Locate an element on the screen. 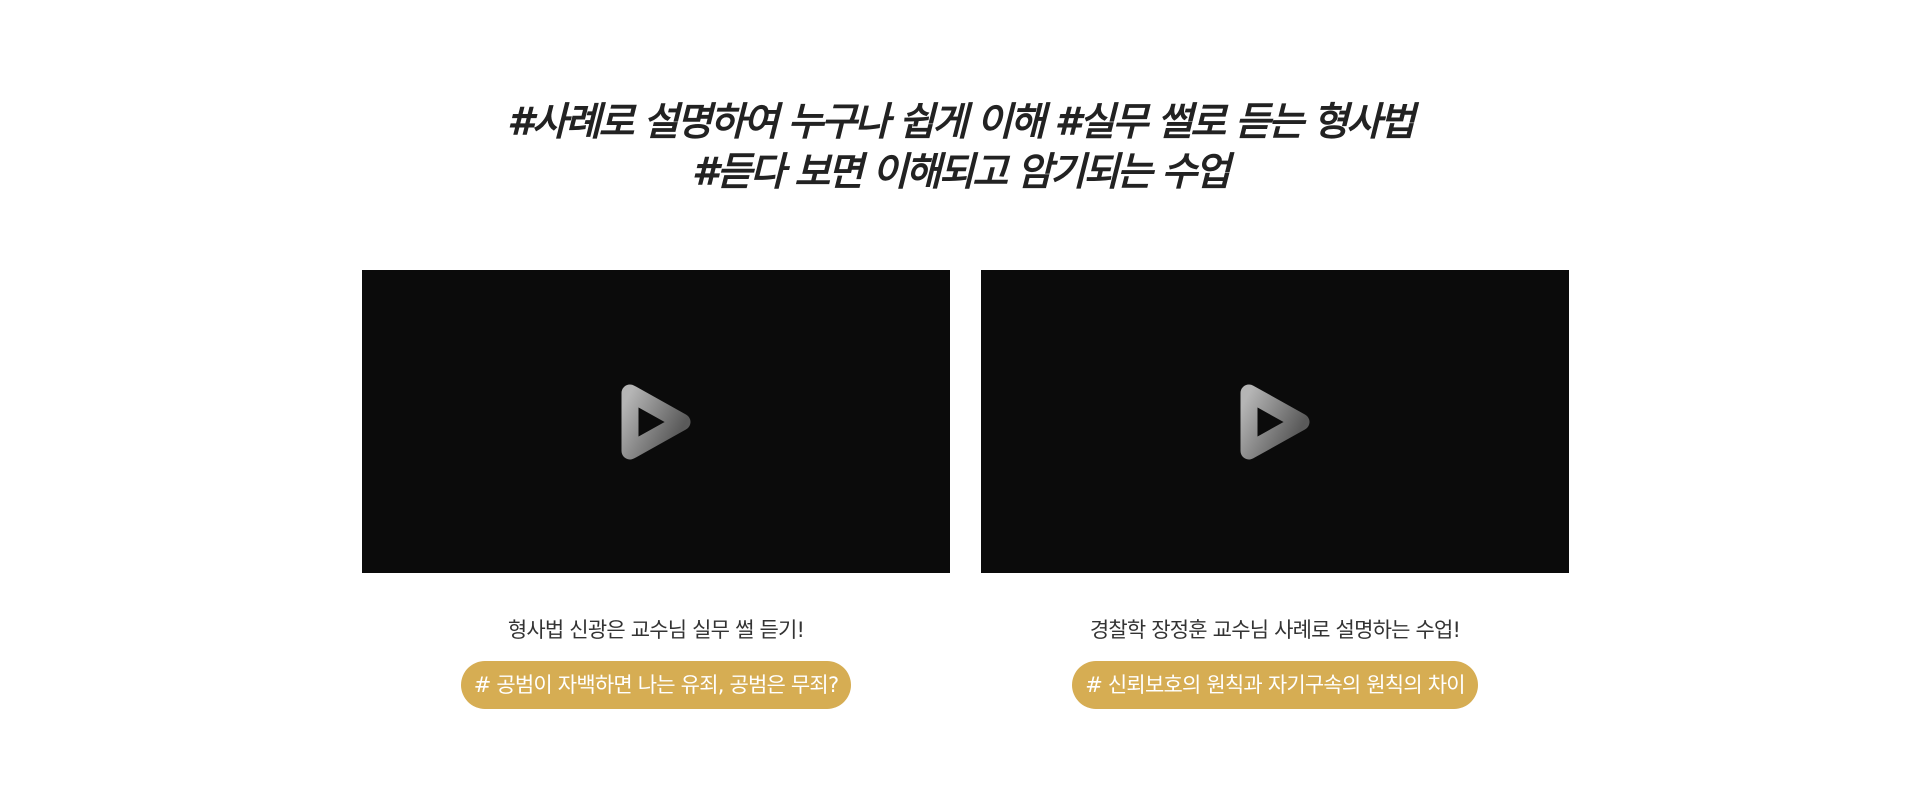  headline-line-1: #사례로 설명하여 누구나 쉽게 이해 #실무 썰로 듣는 형사법 is located at coordinates (961, 122).